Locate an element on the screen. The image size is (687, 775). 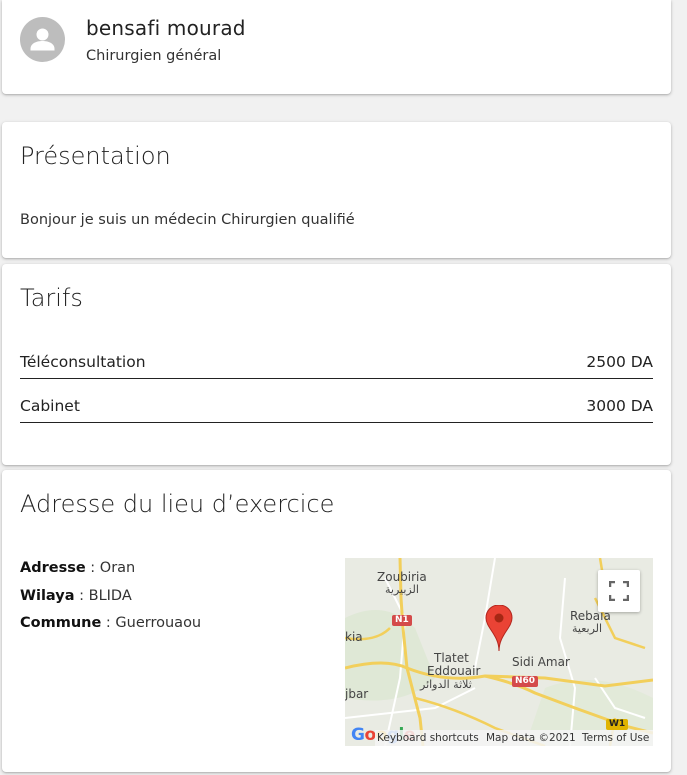
adresse-value: Oran is located at coordinates (117, 568).